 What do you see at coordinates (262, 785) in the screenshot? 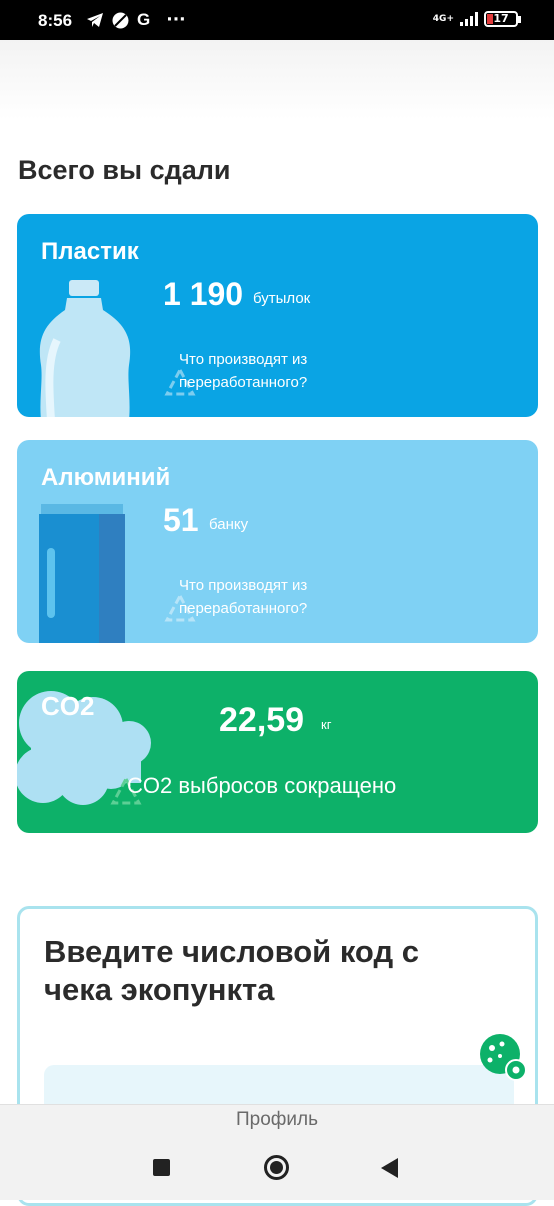
I see `co2-description: CO2 выбросов сокращено` at bounding box center [262, 785].